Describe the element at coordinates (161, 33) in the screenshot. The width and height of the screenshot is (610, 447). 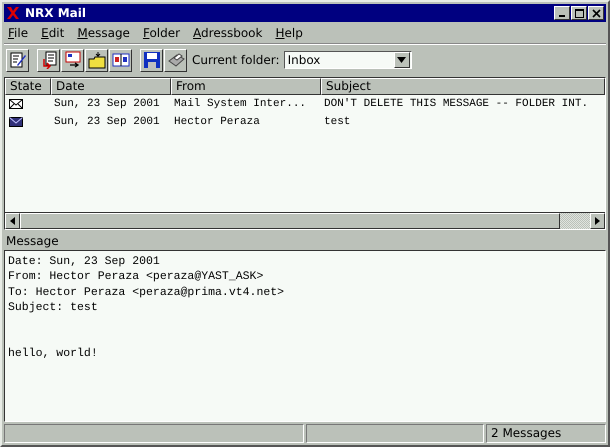
I see `menu-item: Folder` at that location.